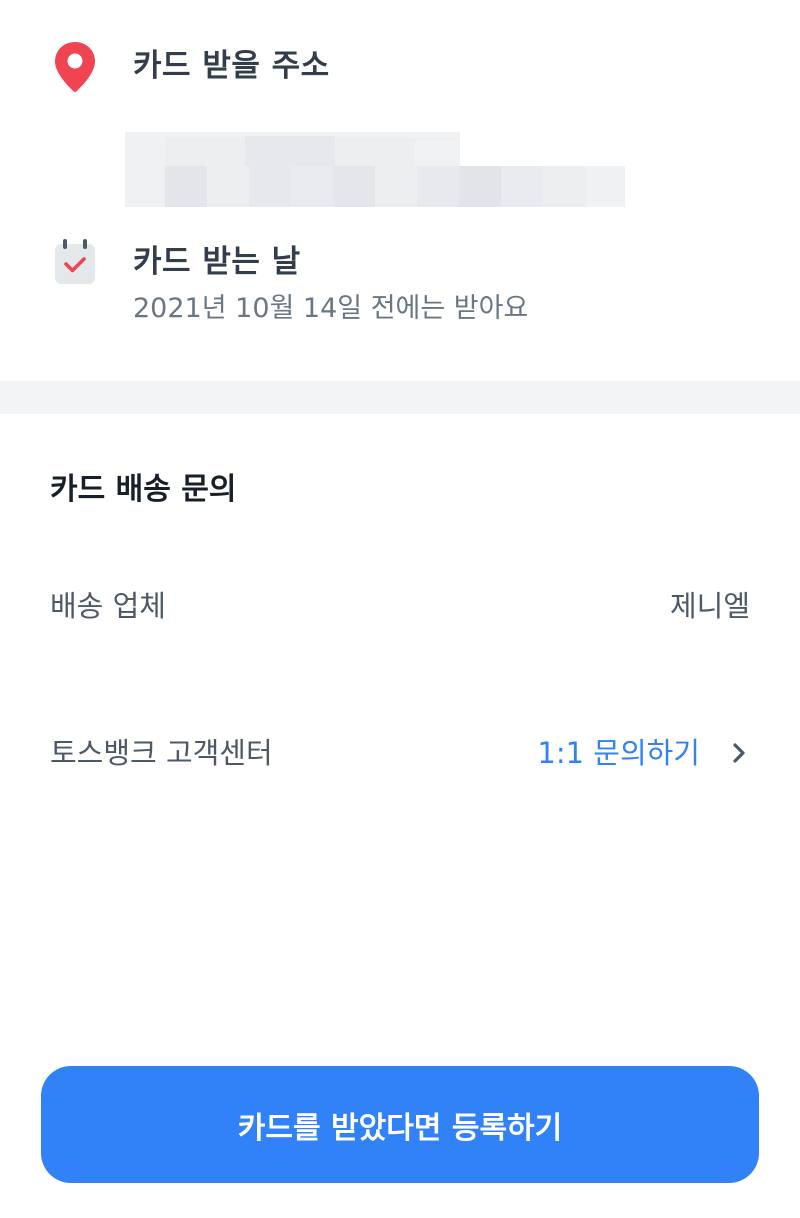  I want to click on redacted-address, so click(375, 169).